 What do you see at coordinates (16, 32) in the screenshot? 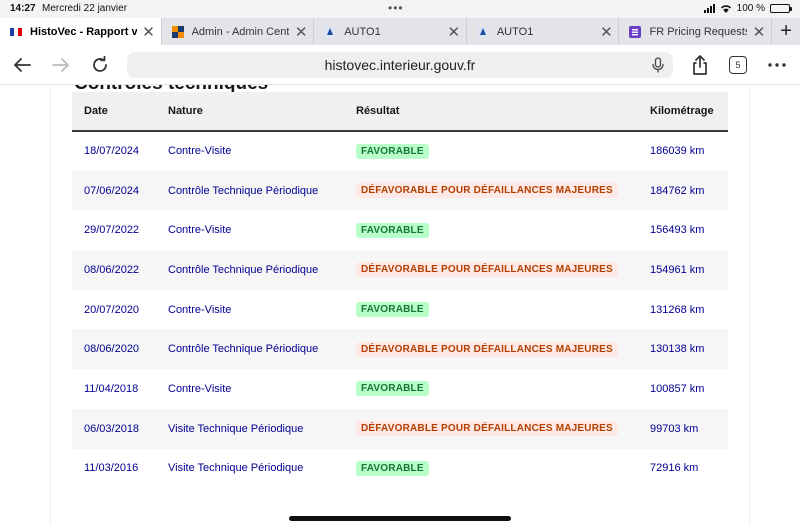
I see `french-flag-icon` at bounding box center [16, 32].